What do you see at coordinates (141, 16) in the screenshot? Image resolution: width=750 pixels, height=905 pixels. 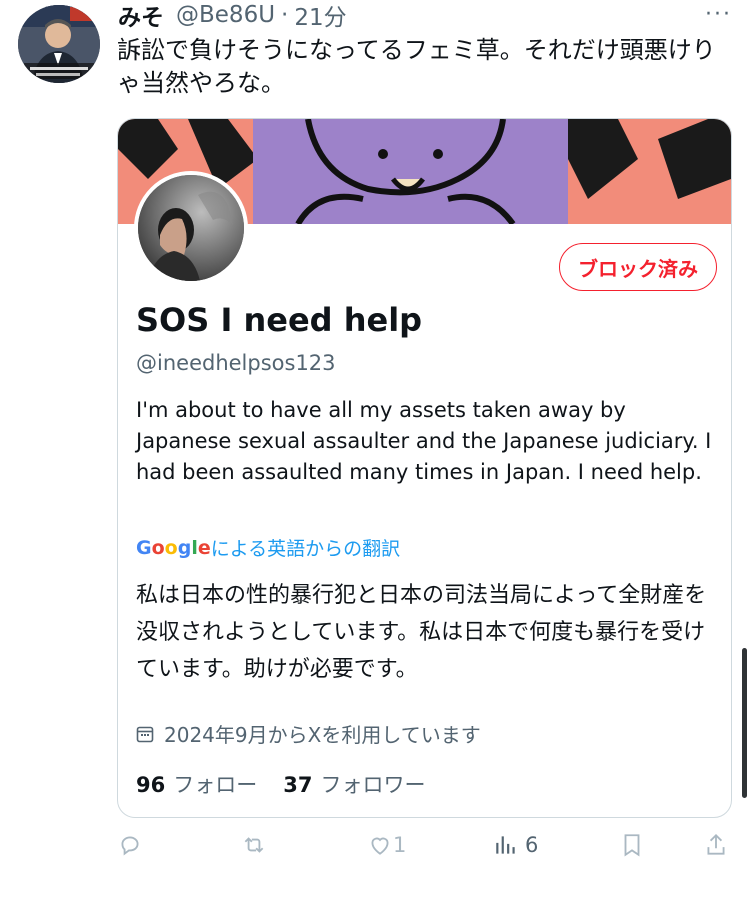 I see `author-name: みそ` at bounding box center [141, 16].